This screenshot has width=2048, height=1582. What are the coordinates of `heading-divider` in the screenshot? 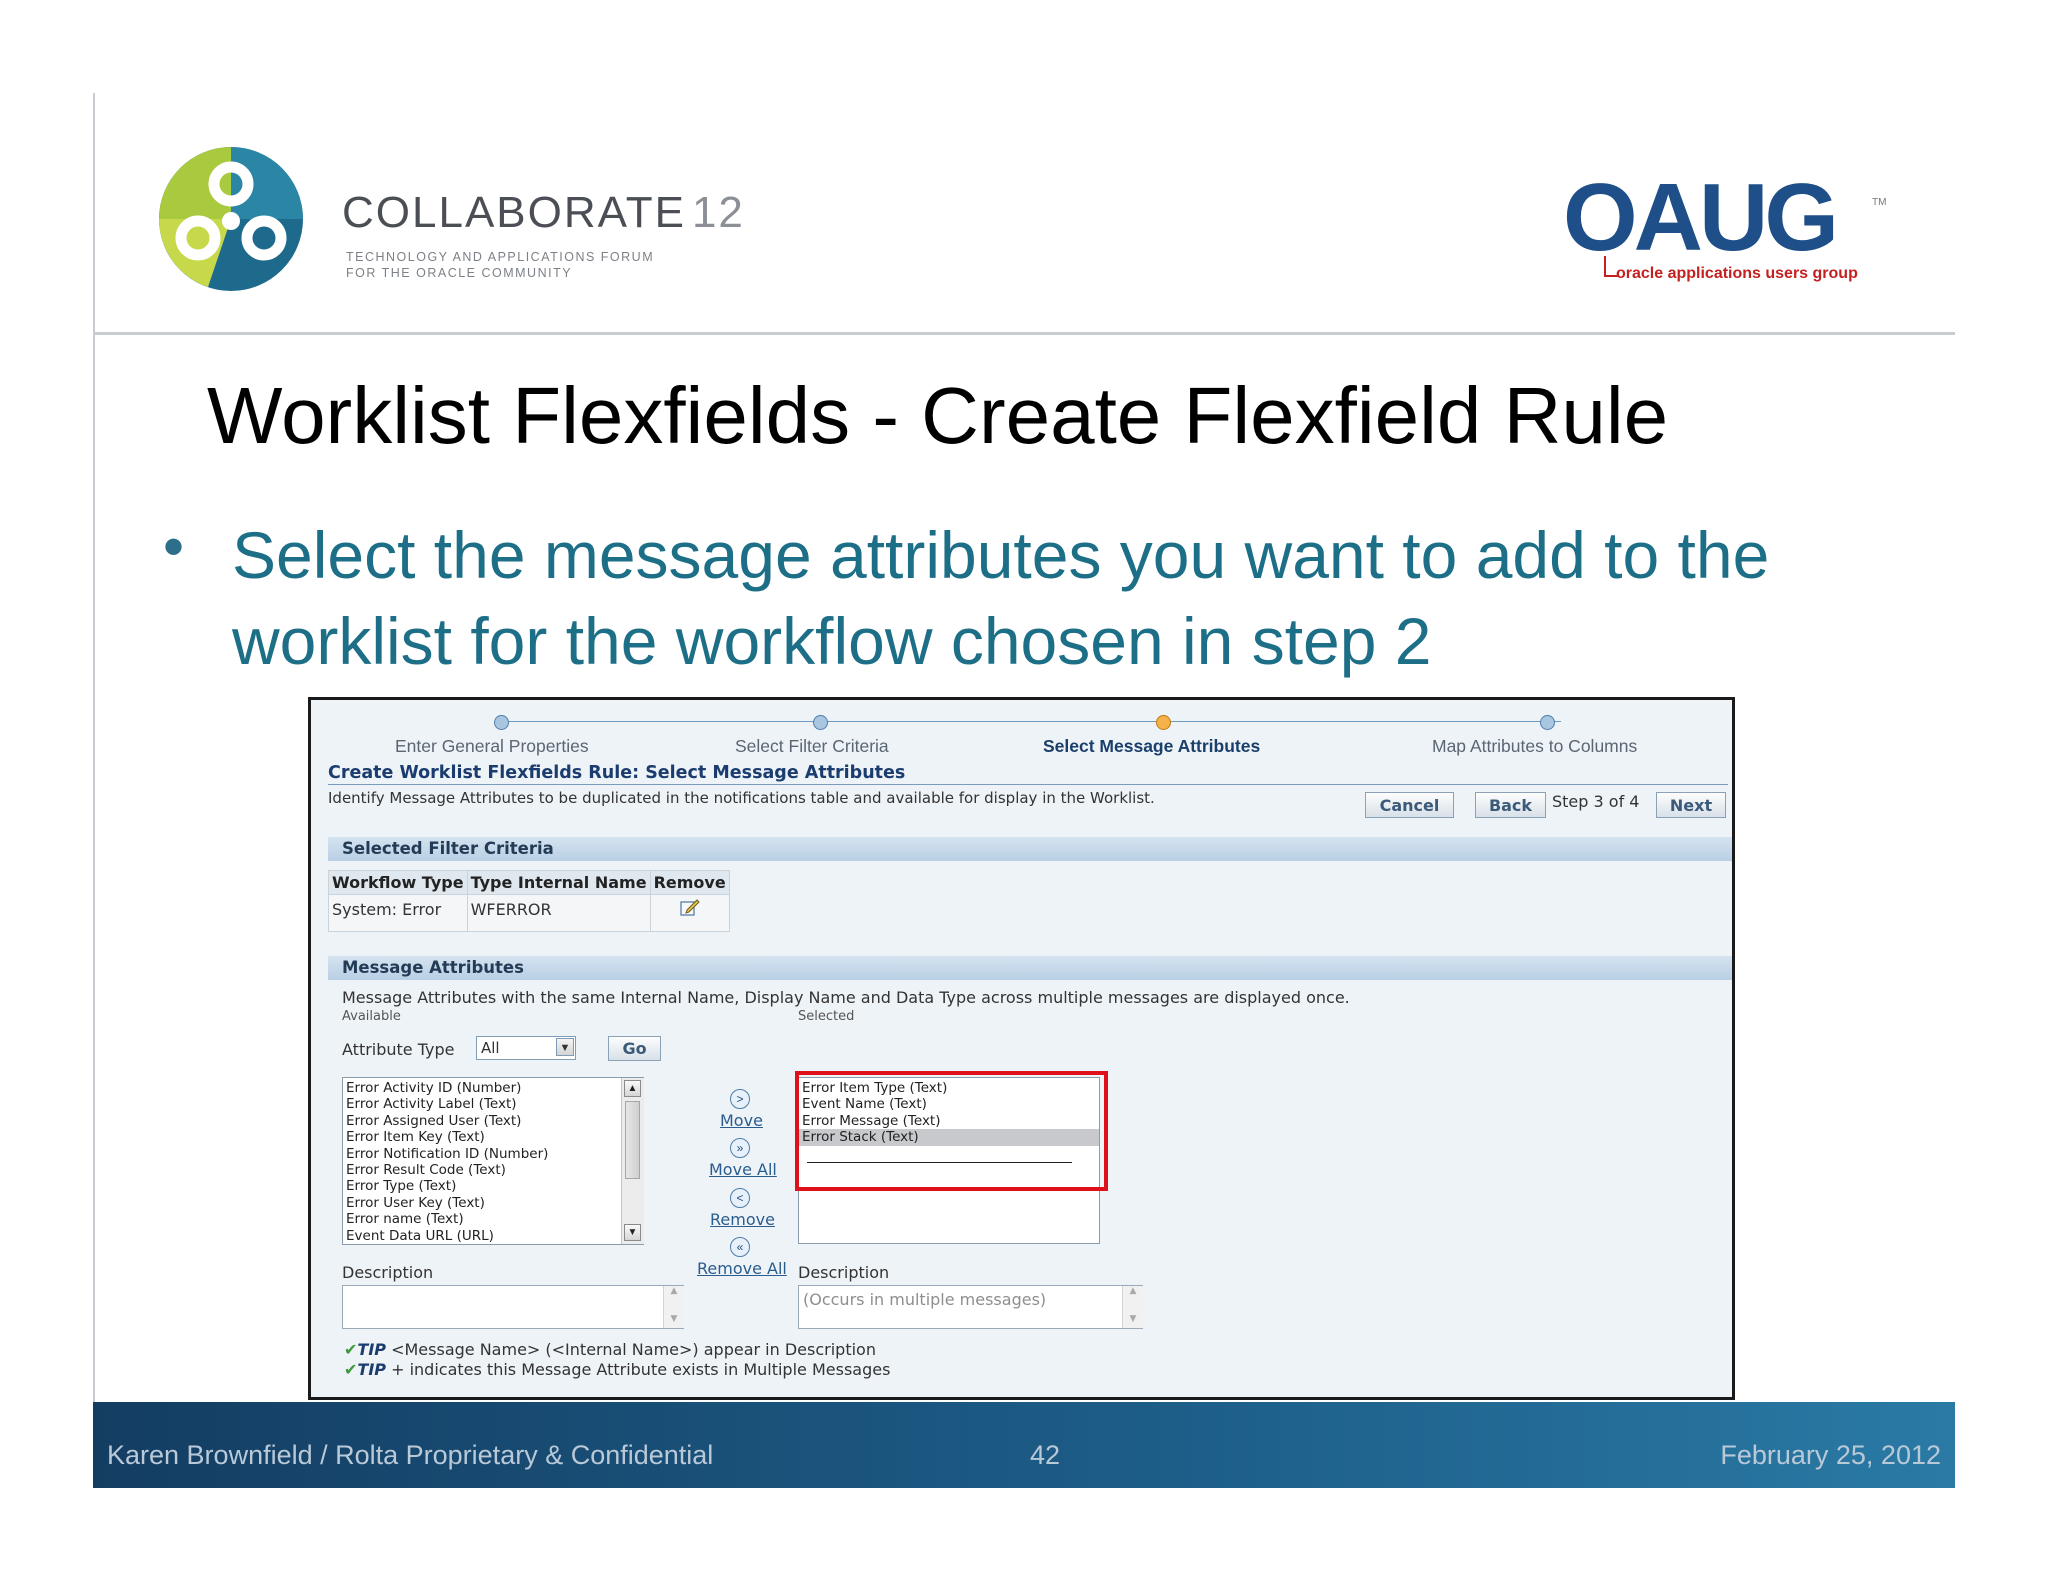 It's located at (1028, 784).